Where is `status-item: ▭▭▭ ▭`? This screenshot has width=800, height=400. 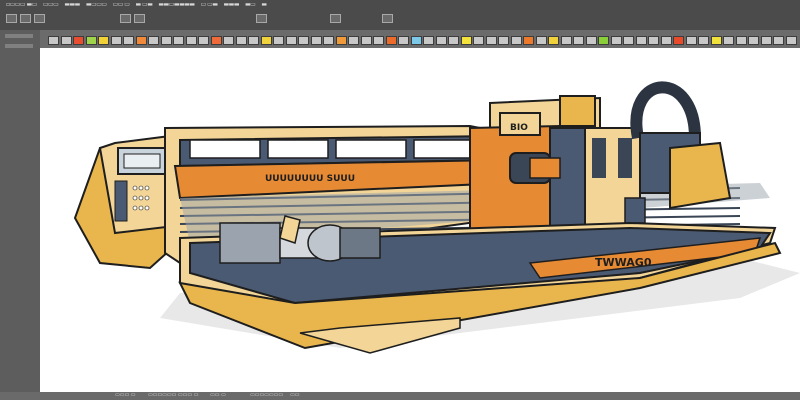 status-item: ▭▭▭ ▭ is located at coordinates (125, 395).